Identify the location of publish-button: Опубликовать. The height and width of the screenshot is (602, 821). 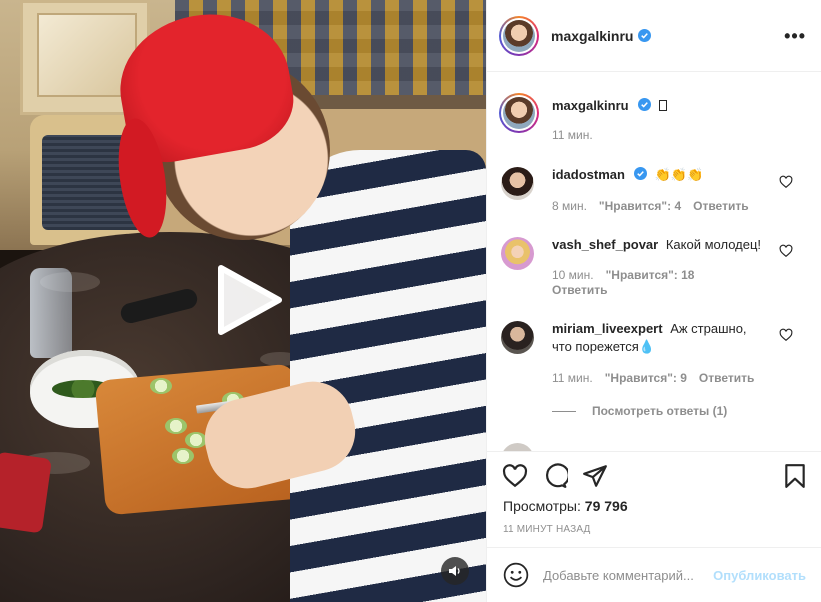
(759, 575).